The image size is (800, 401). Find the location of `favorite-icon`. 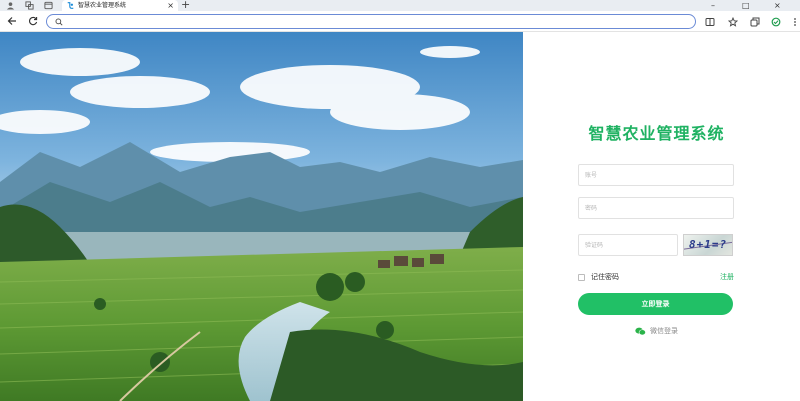

favorite-icon is located at coordinates (732, 21).